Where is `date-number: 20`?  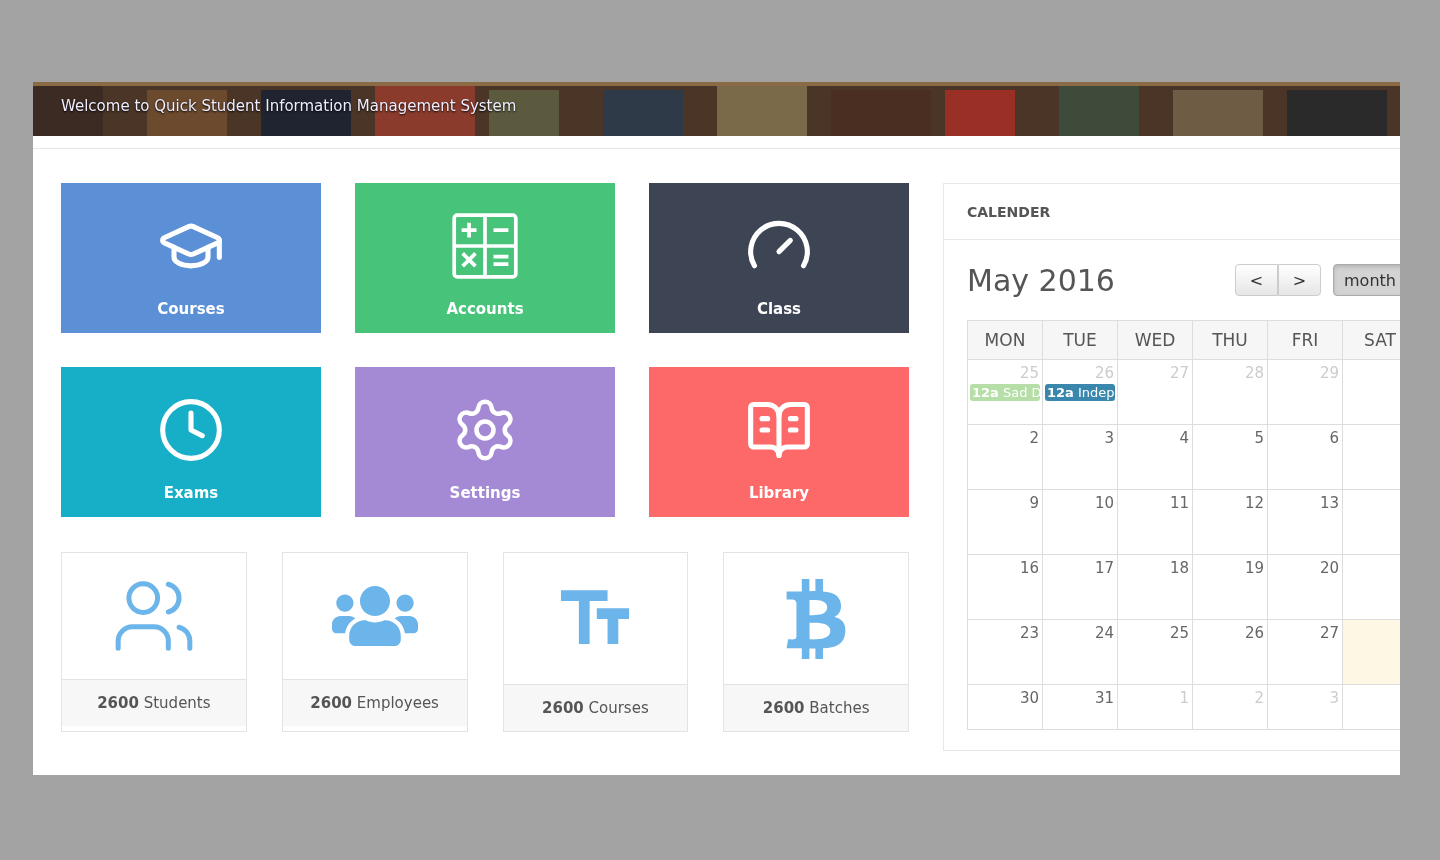
date-number: 20 is located at coordinates (1329, 568).